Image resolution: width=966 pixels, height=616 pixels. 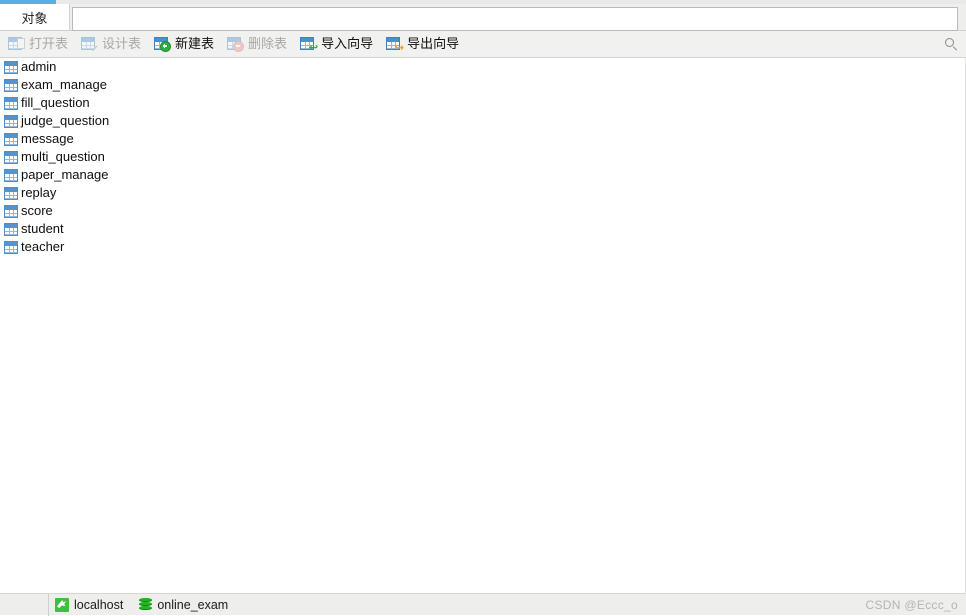 I want to click on open-table-icon, so click(x=16, y=44).